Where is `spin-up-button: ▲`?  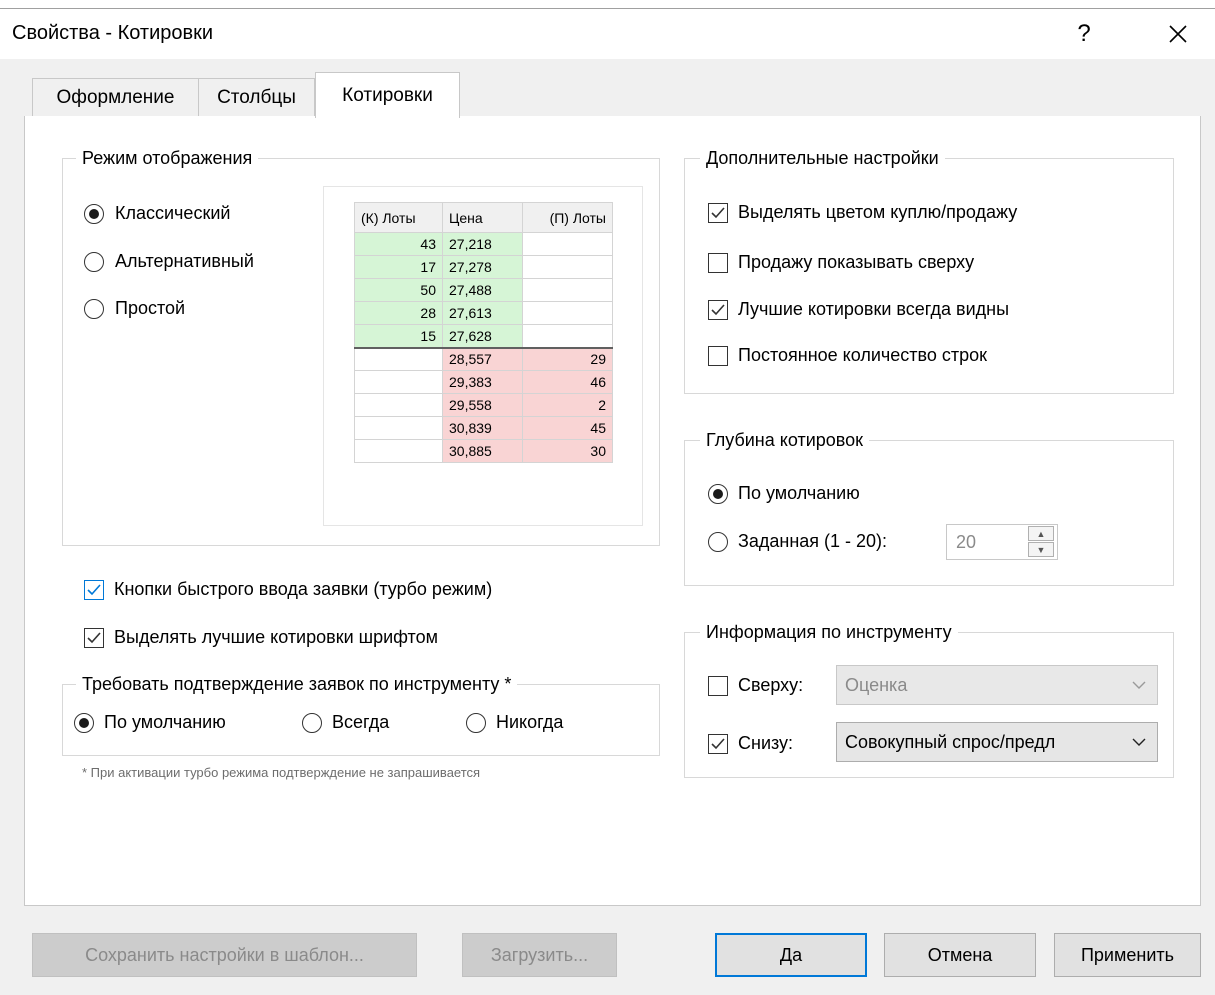 spin-up-button: ▲ is located at coordinates (1041, 533).